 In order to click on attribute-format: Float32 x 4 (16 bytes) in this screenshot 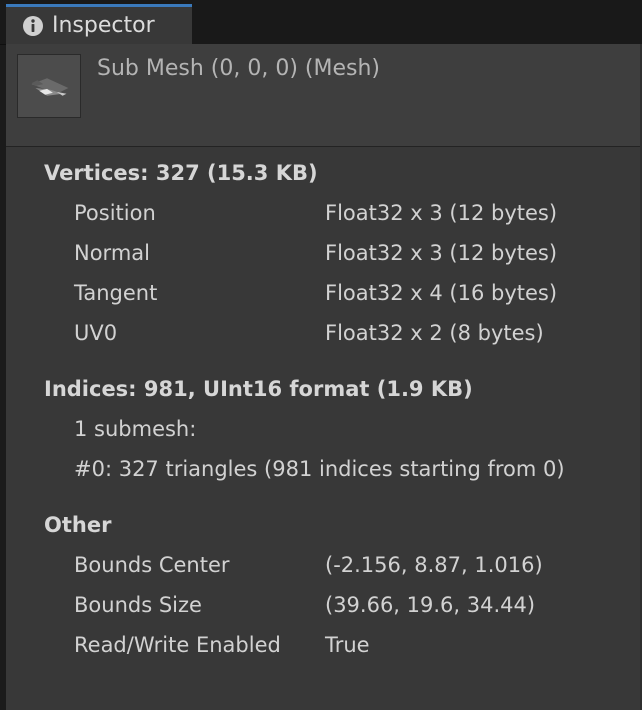, I will do `click(441, 293)`.